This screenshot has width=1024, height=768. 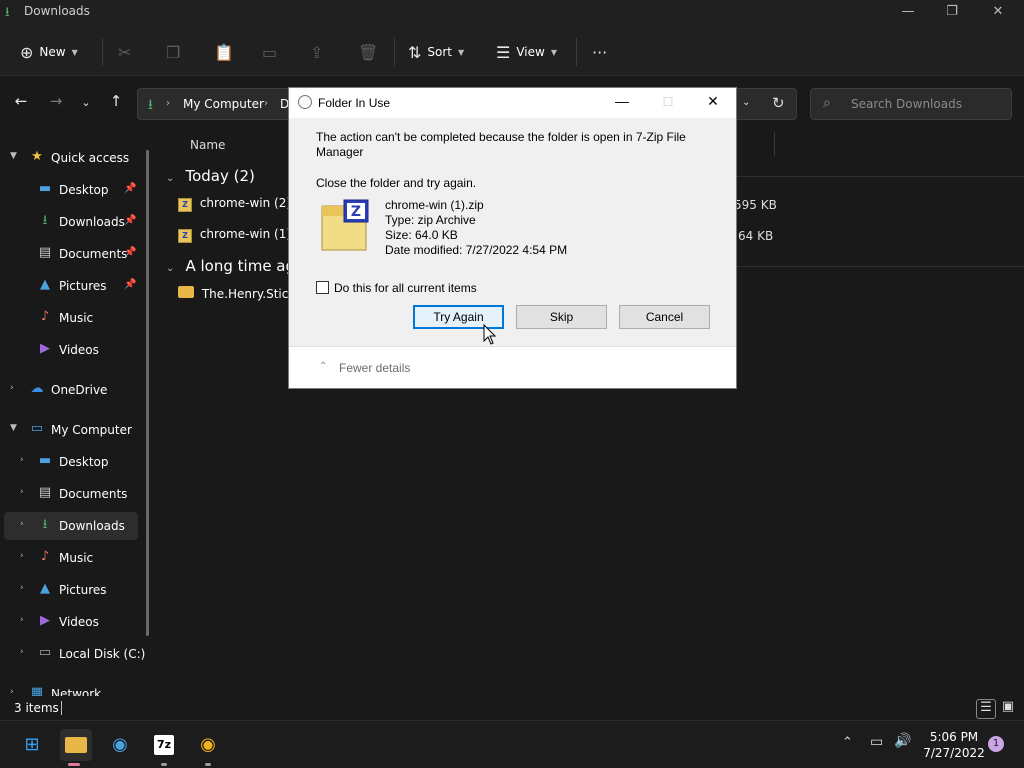 What do you see at coordinates (405, 288) in the screenshot?
I see `apply-all-label: Do this for all current items` at bounding box center [405, 288].